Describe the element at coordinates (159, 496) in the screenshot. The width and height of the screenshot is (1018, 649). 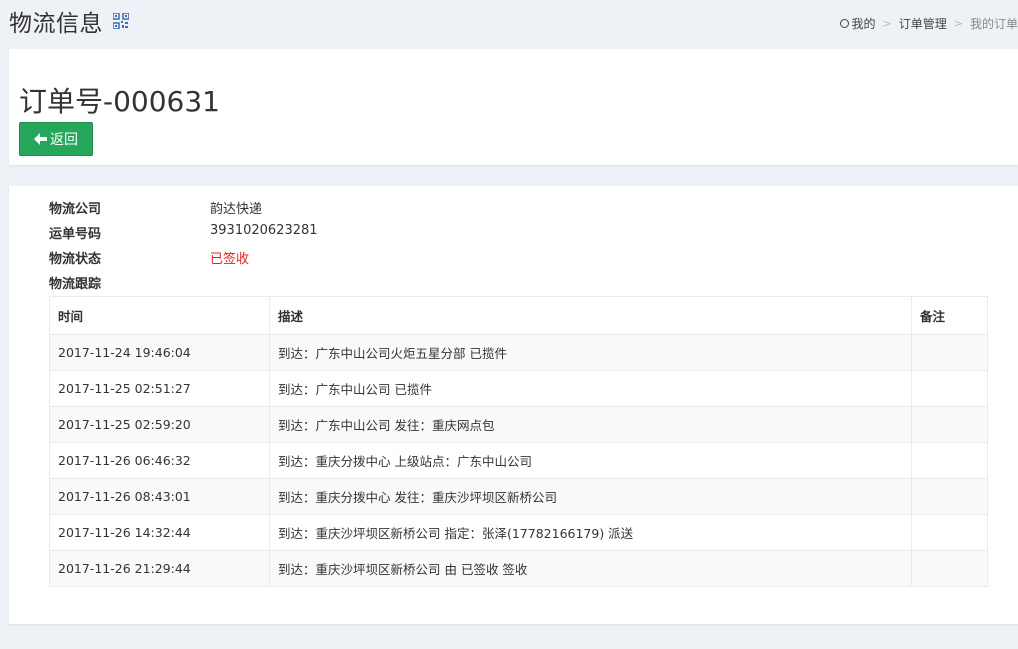
I see `cell-time: 2017-11-26 08:43:01` at that location.